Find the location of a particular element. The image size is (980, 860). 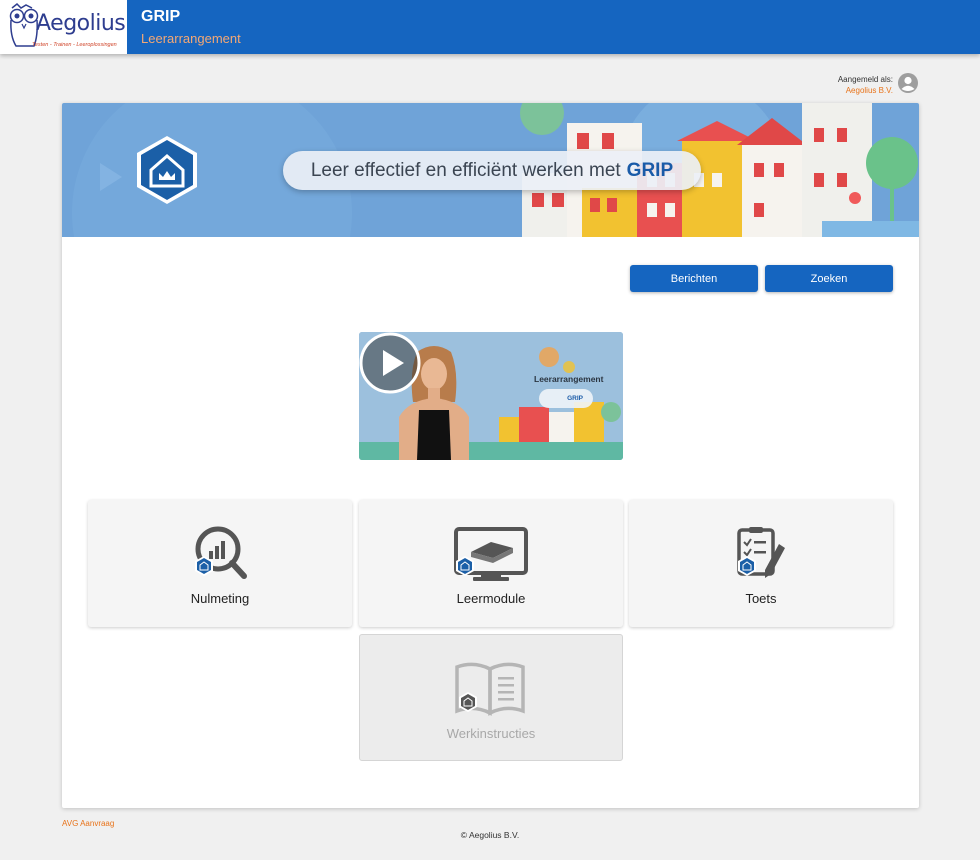

video-title: Leerarrangement is located at coordinates (569, 379).